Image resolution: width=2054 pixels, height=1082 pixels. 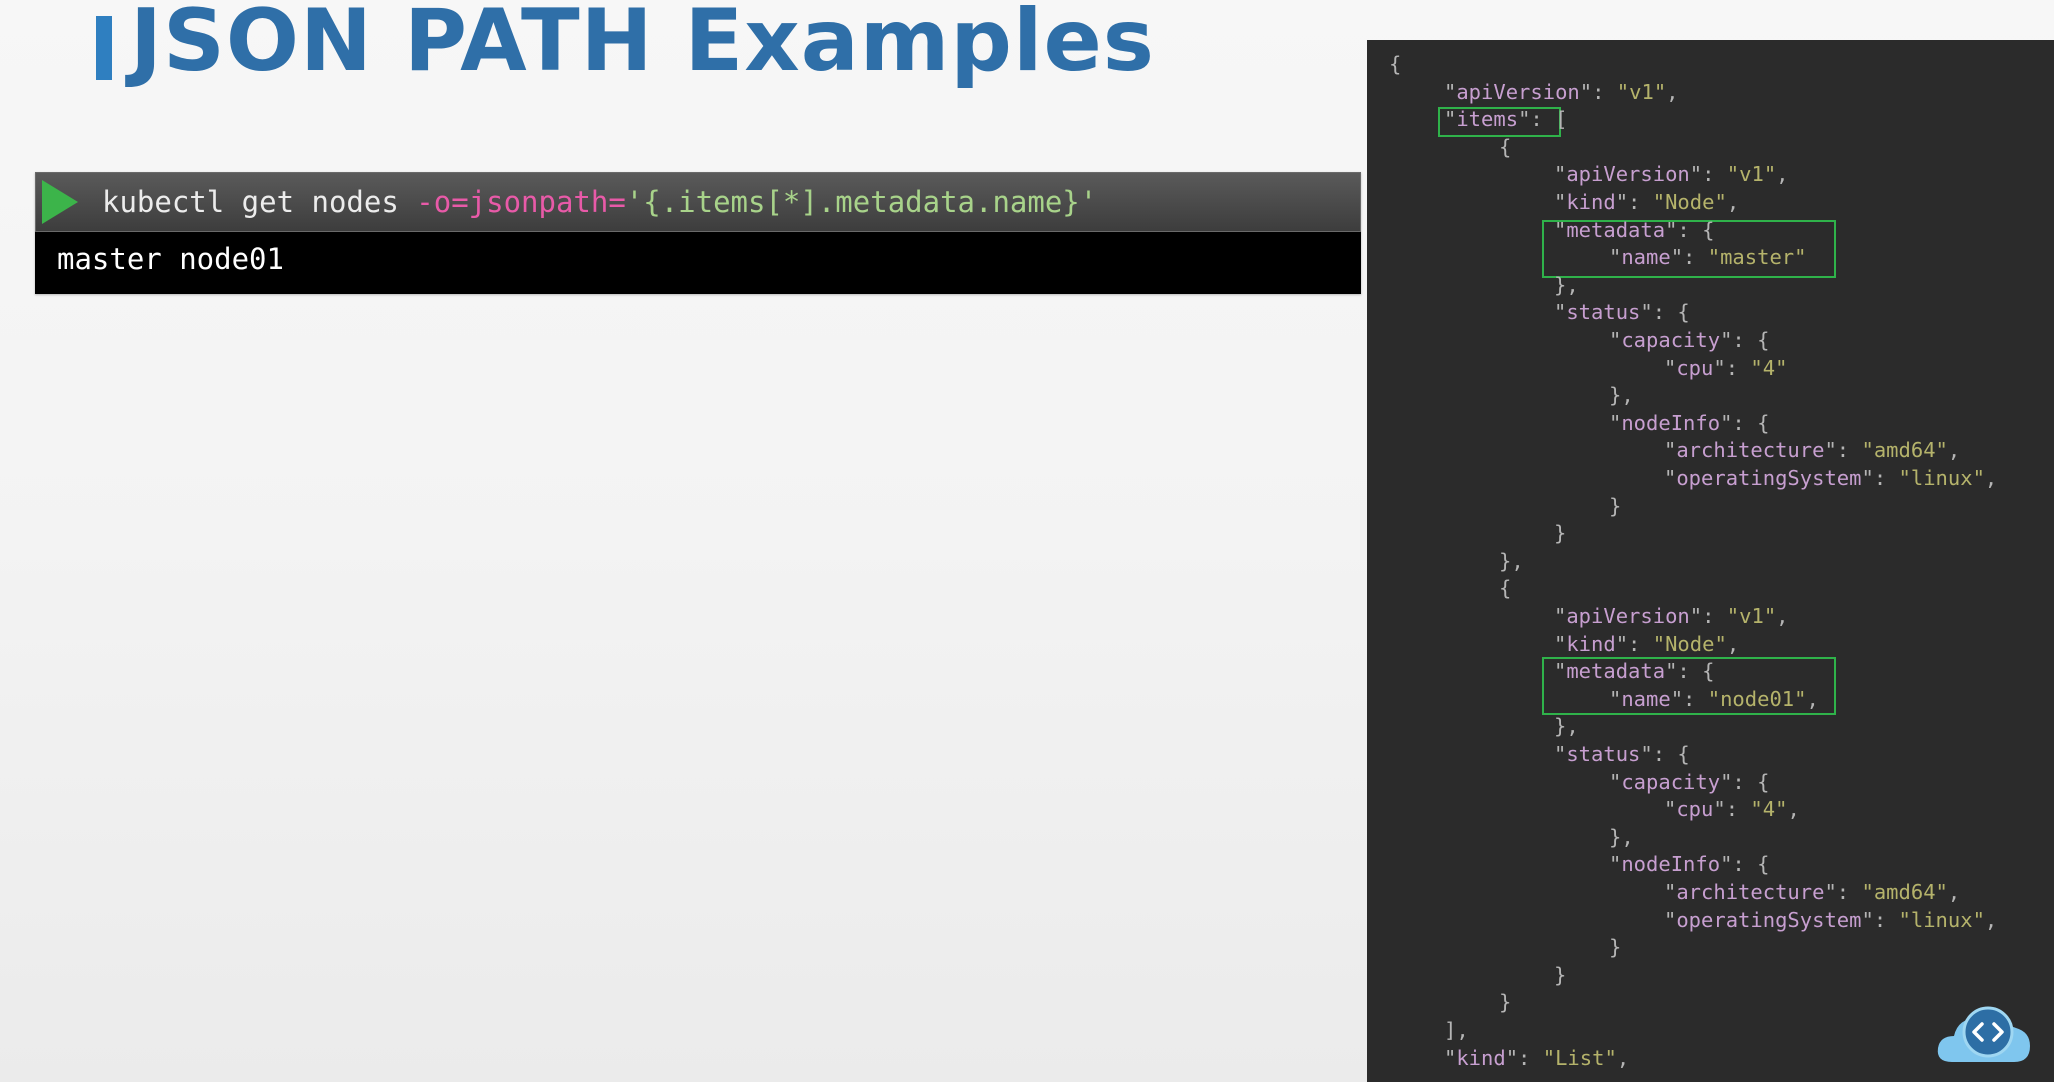 What do you see at coordinates (1769, 367) in the screenshot?
I see `json-value: 4` at bounding box center [1769, 367].